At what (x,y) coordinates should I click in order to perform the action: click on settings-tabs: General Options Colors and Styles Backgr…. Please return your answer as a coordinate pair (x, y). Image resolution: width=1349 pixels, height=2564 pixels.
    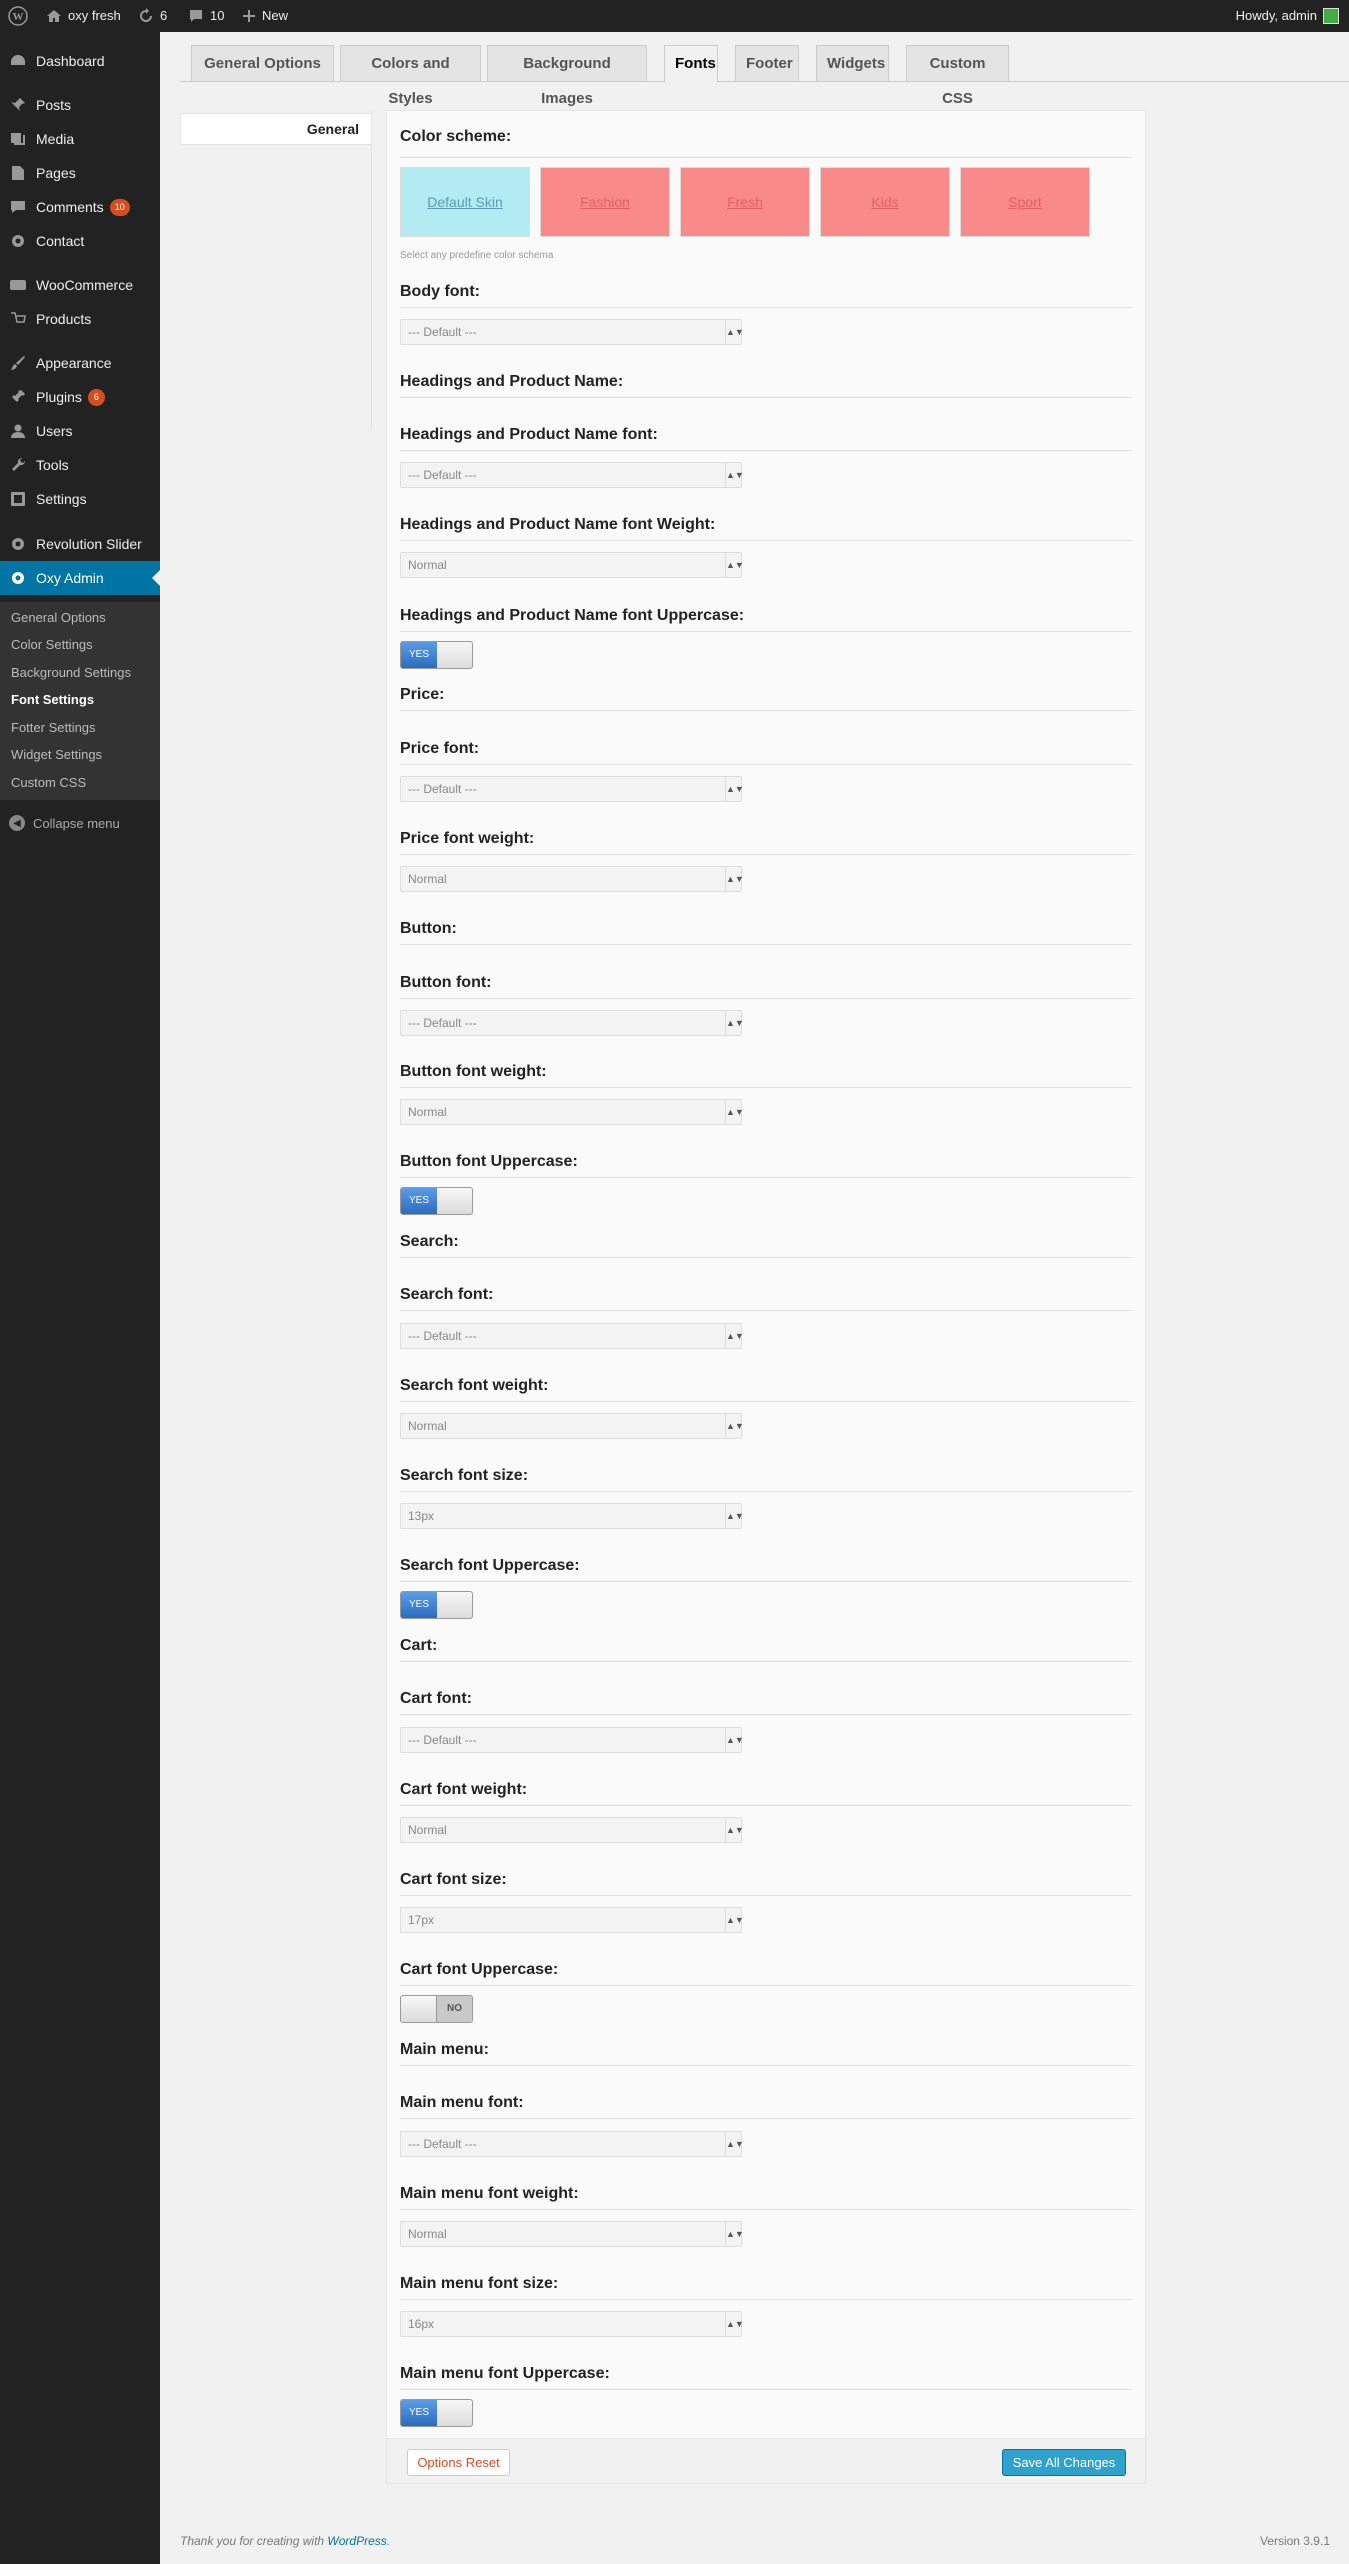
    Looking at the image, I should click on (764, 74).